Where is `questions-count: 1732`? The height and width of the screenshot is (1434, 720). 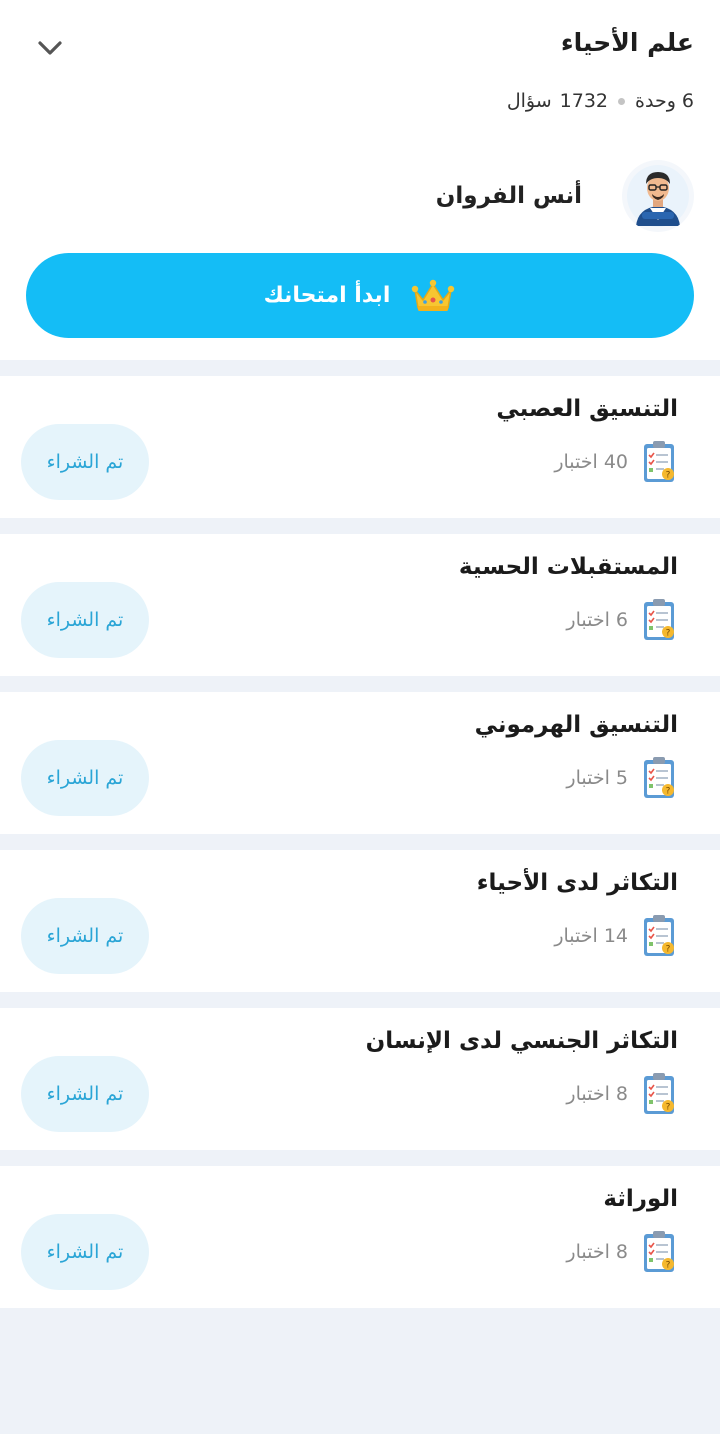 questions-count: 1732 is located at coordinates (584, 101).